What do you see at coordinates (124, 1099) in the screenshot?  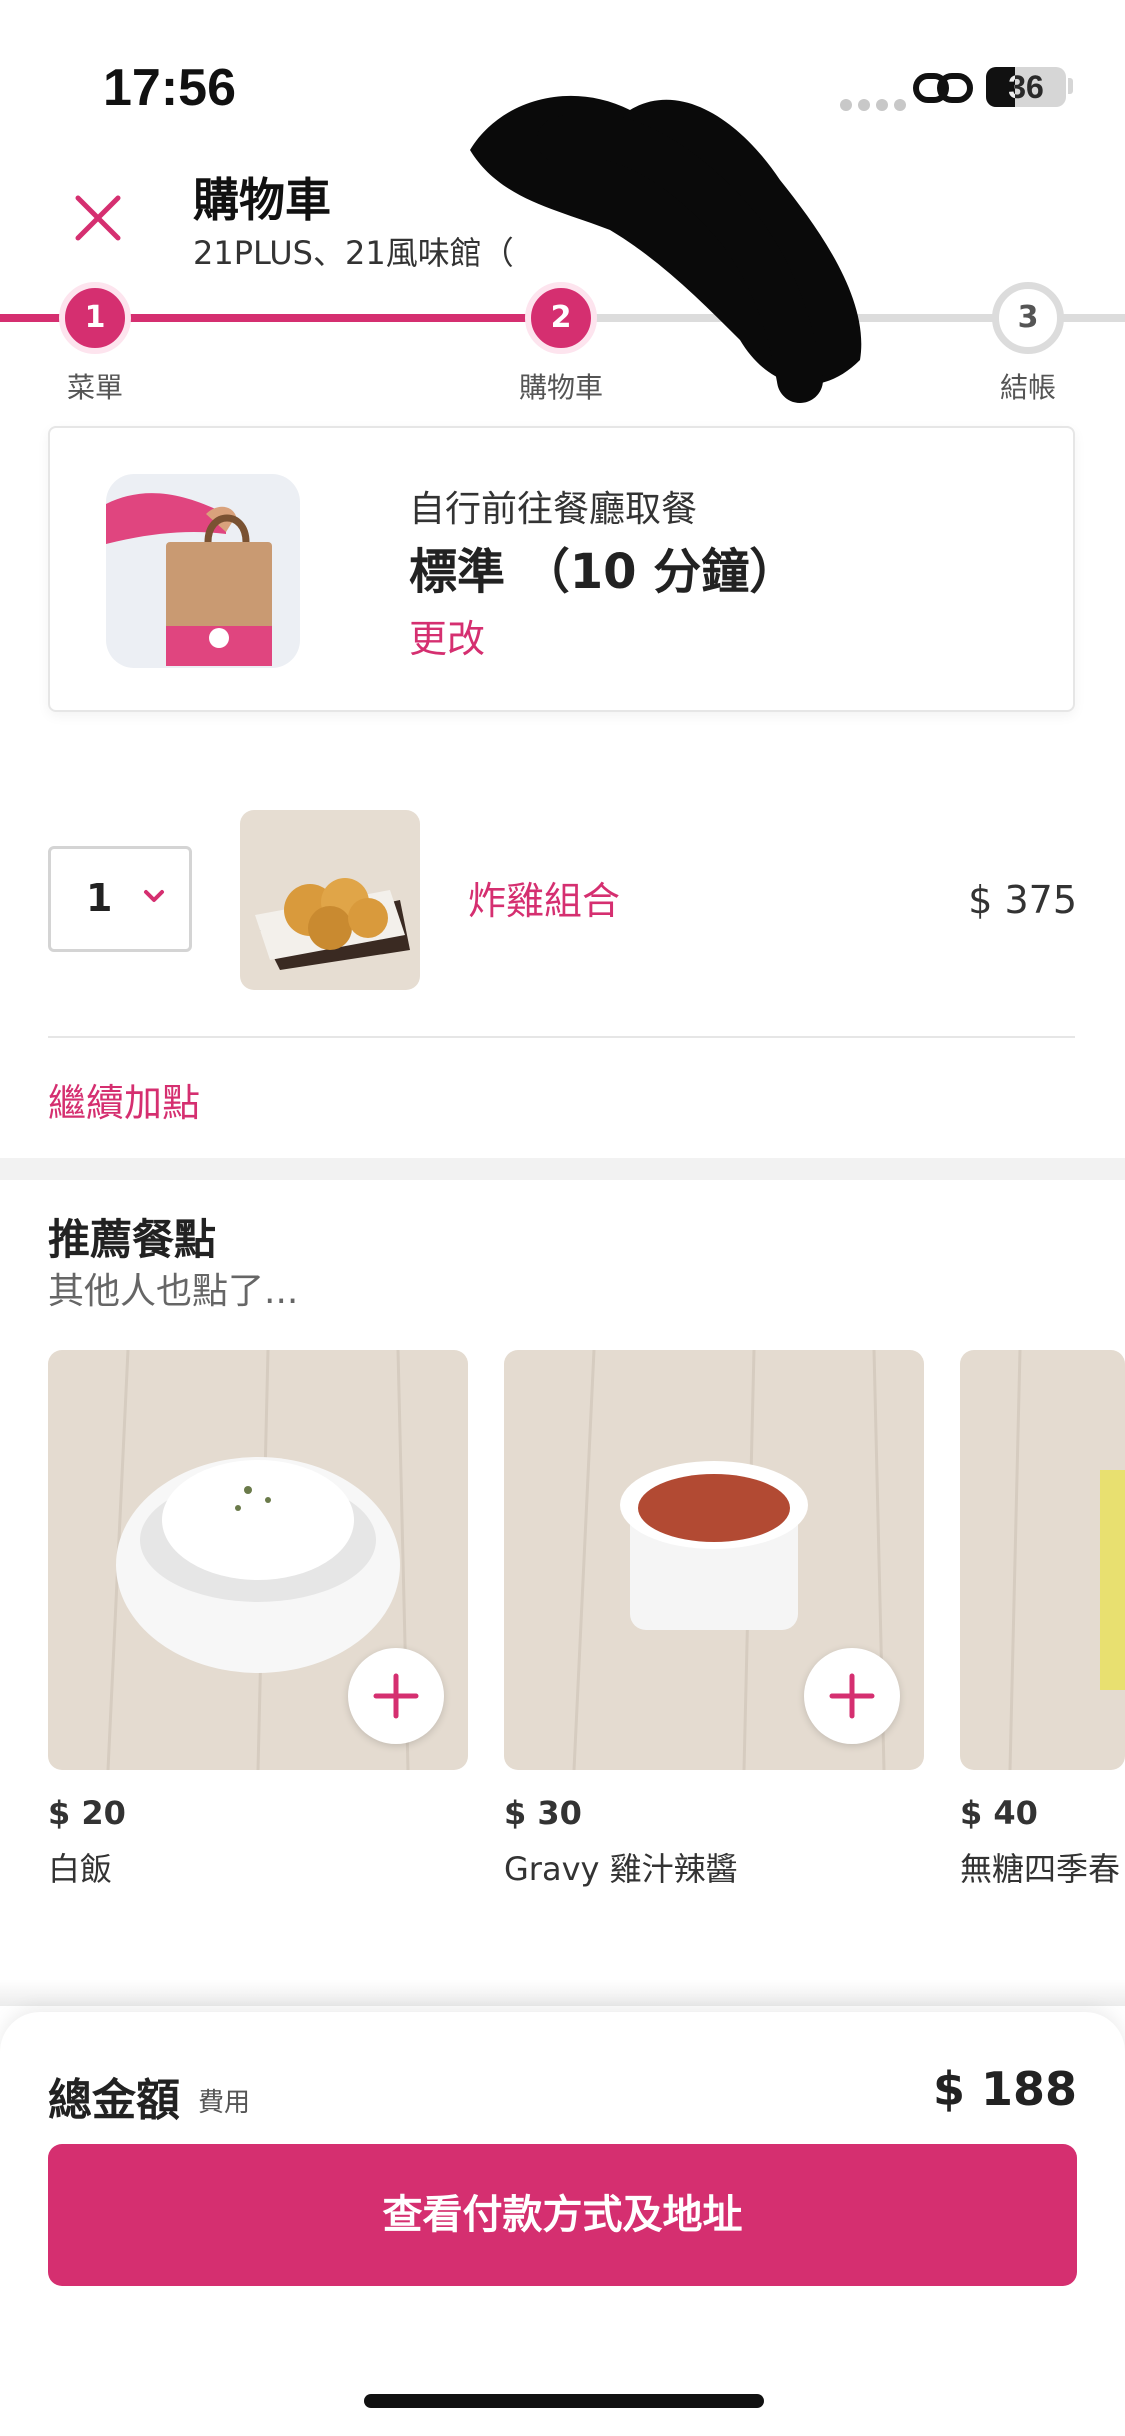 I see `add-more-link: 繼續加點` at bounding box center [124, 1099].